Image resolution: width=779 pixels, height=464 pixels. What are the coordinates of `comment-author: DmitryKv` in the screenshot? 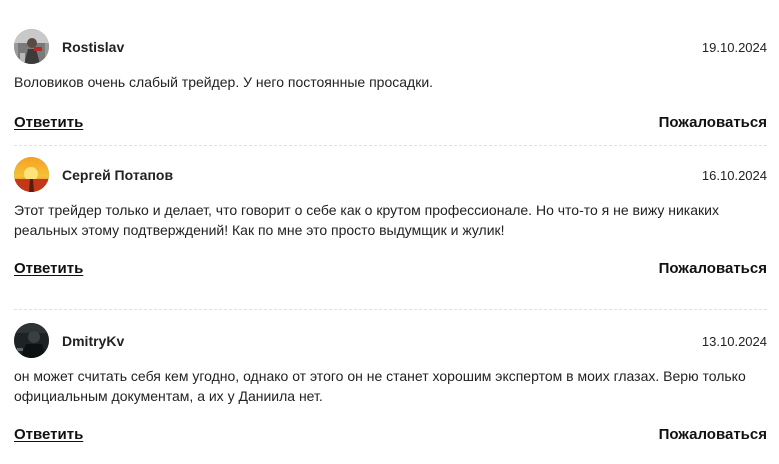 It's located at (93, 341).